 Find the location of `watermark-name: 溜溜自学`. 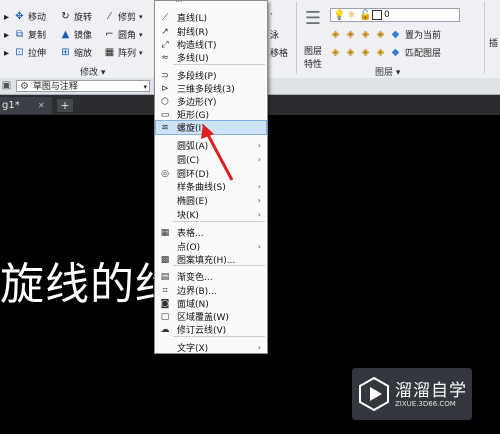

watermark-name: 溜溜自学 is located at coordinates (431, 391).